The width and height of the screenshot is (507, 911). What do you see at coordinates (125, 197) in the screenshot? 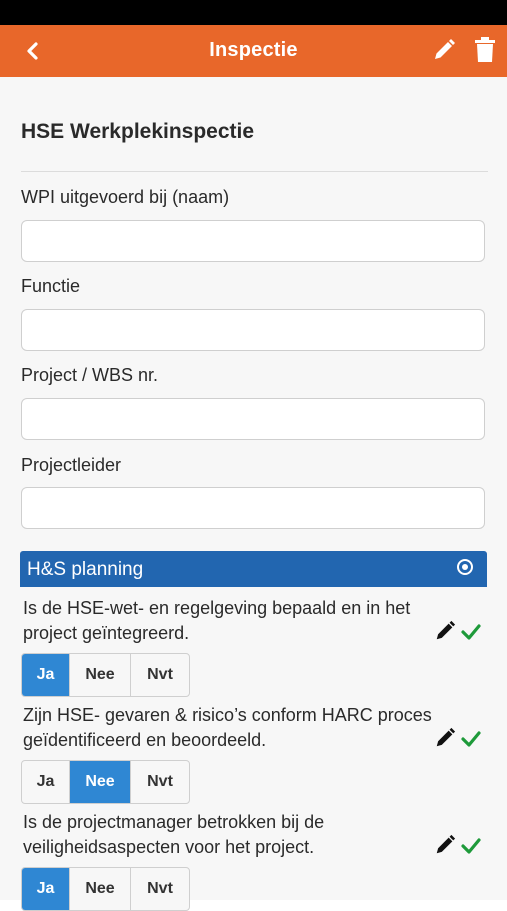
I see `field-label-name: WPI uitgevoerd bij (naam)` at bounding box center [125, 197].